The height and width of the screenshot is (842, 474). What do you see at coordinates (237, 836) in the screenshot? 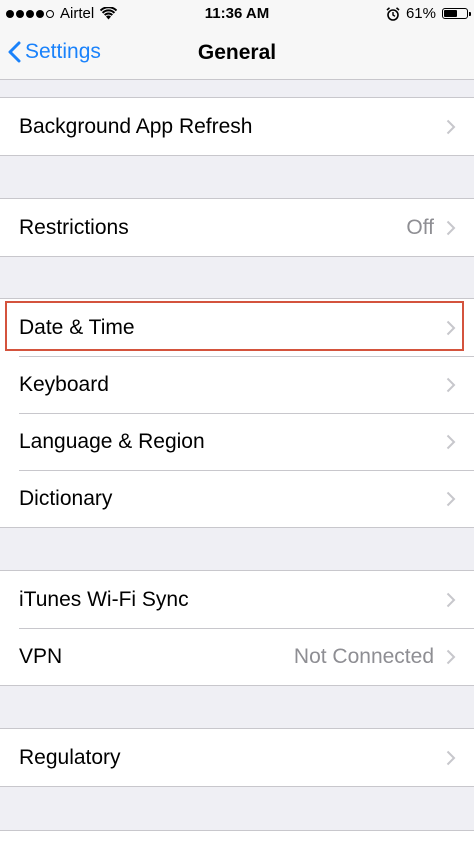
I see `settings-group-next` at bounding box center [237, 836].